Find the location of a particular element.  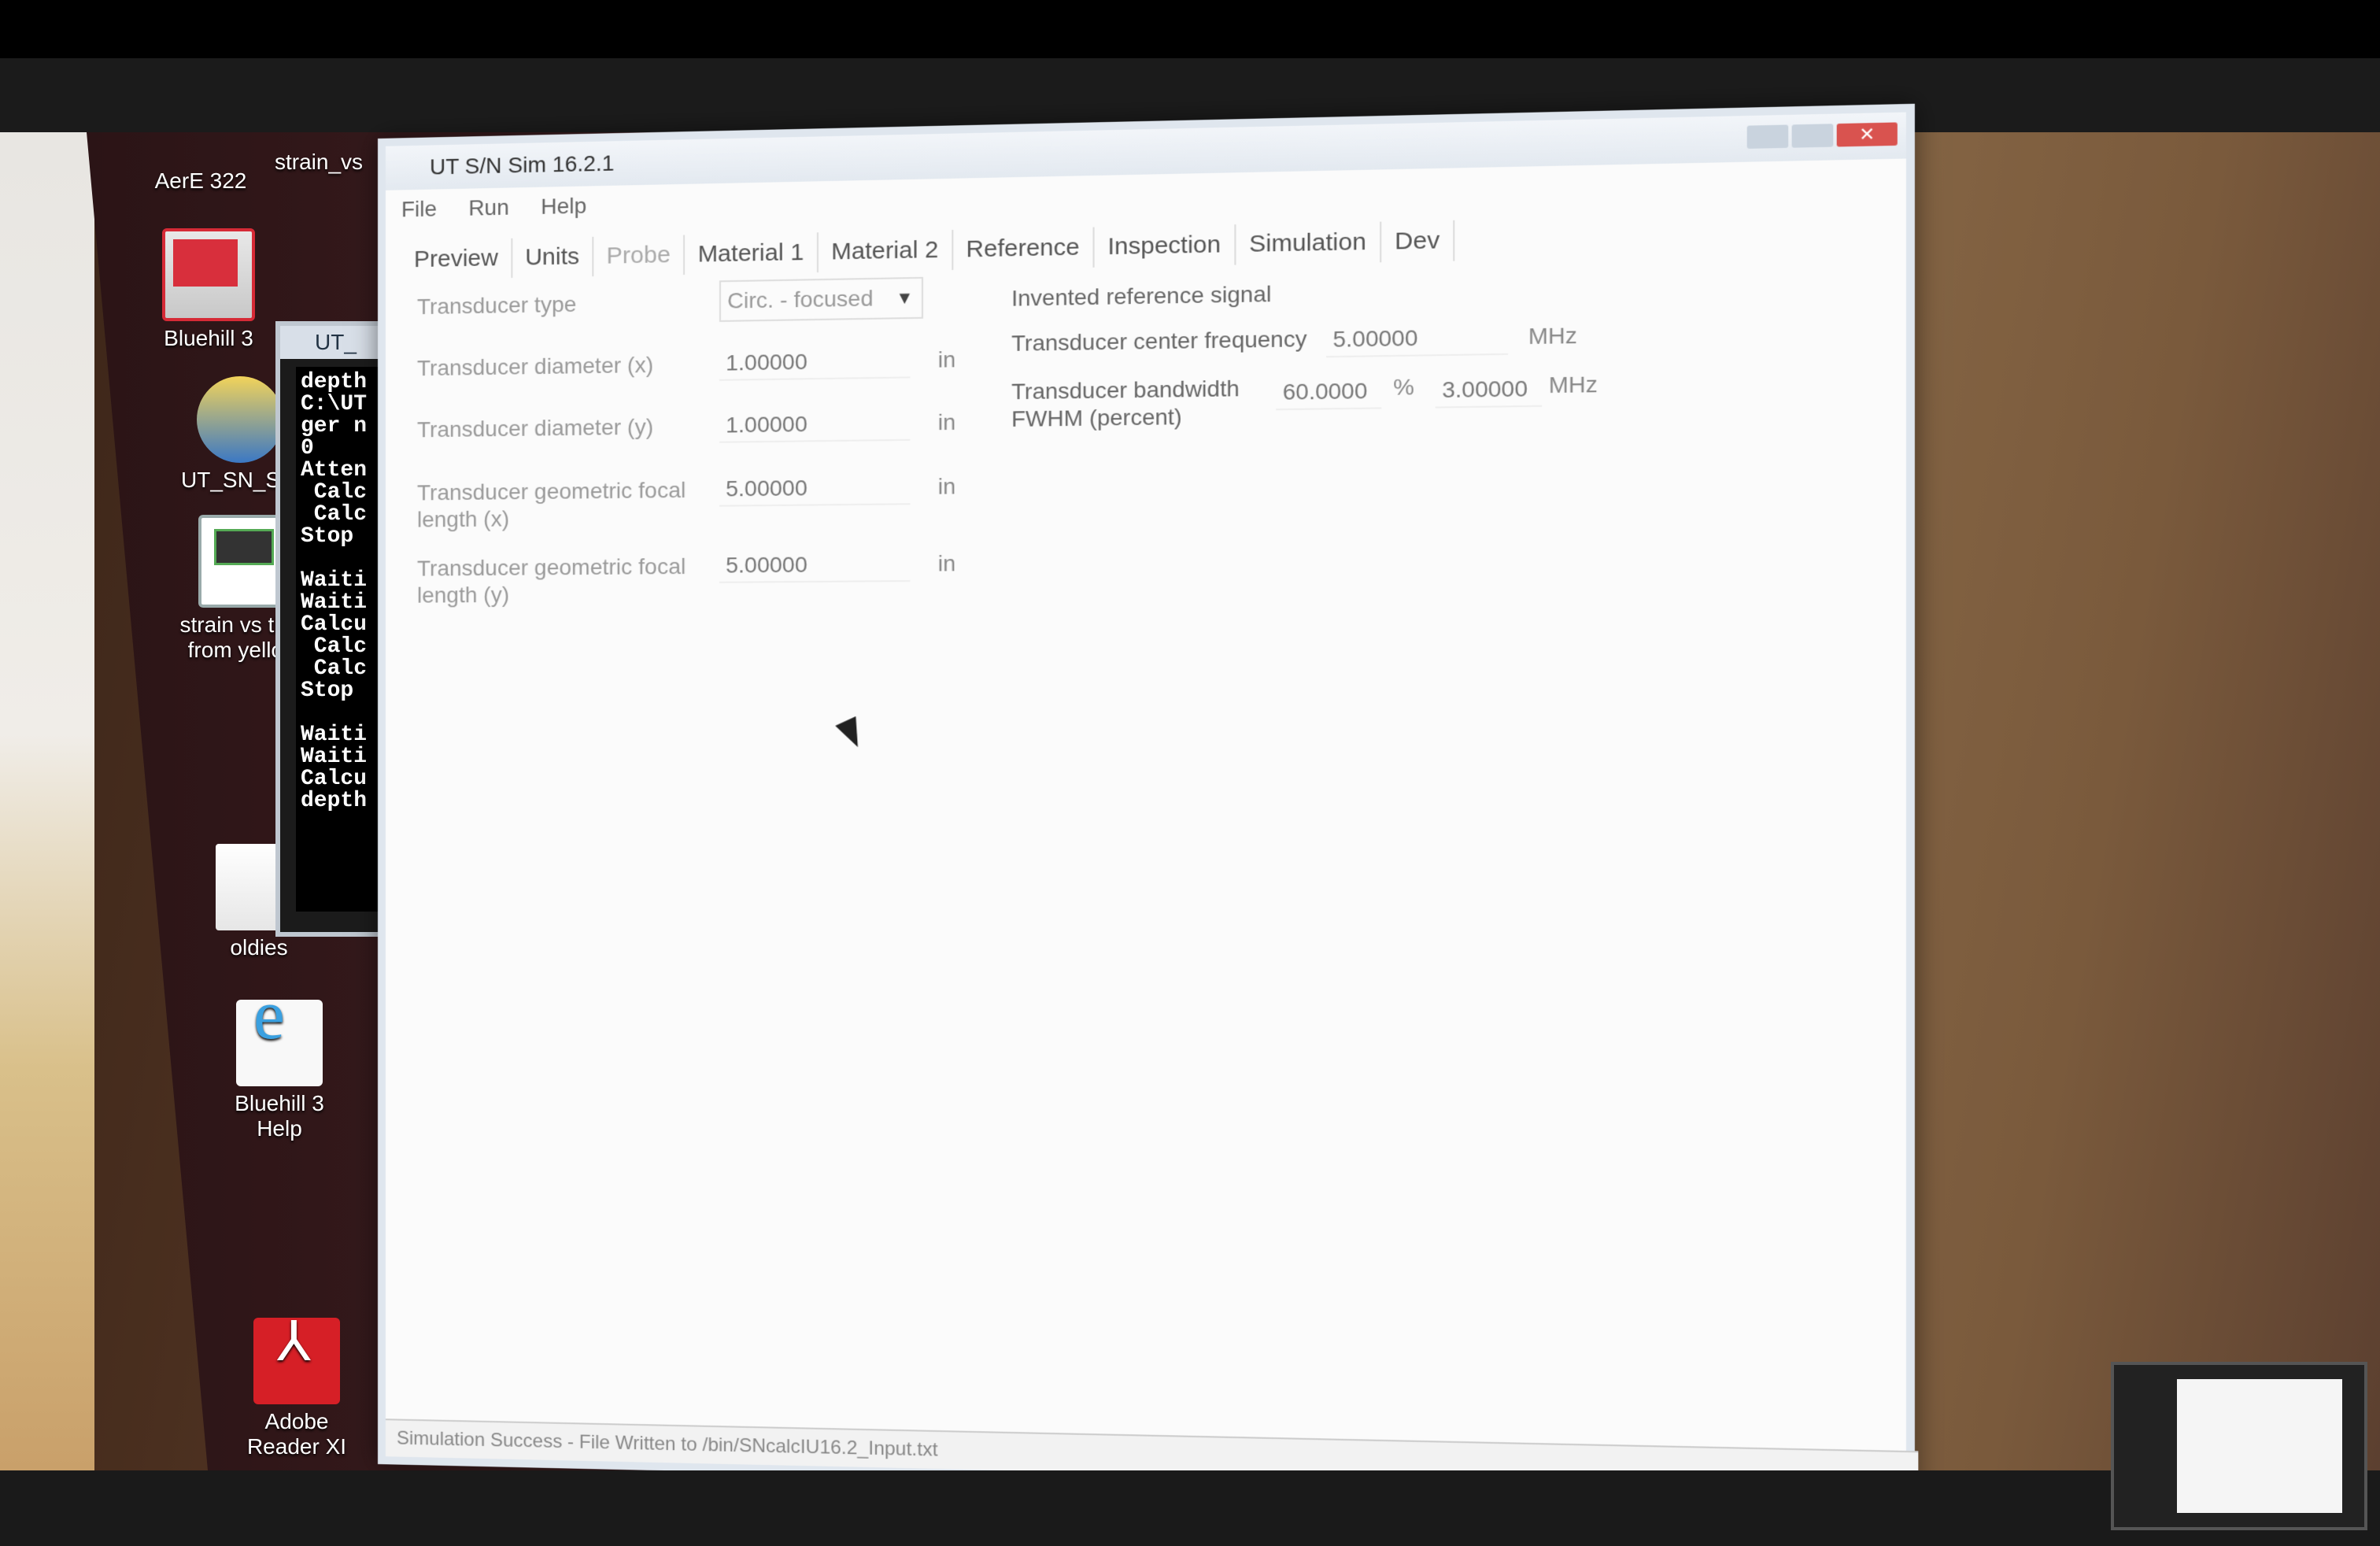

desktop-icon-adobe-reader: Adobe Reader XI is located at coordinates (297, 1389).